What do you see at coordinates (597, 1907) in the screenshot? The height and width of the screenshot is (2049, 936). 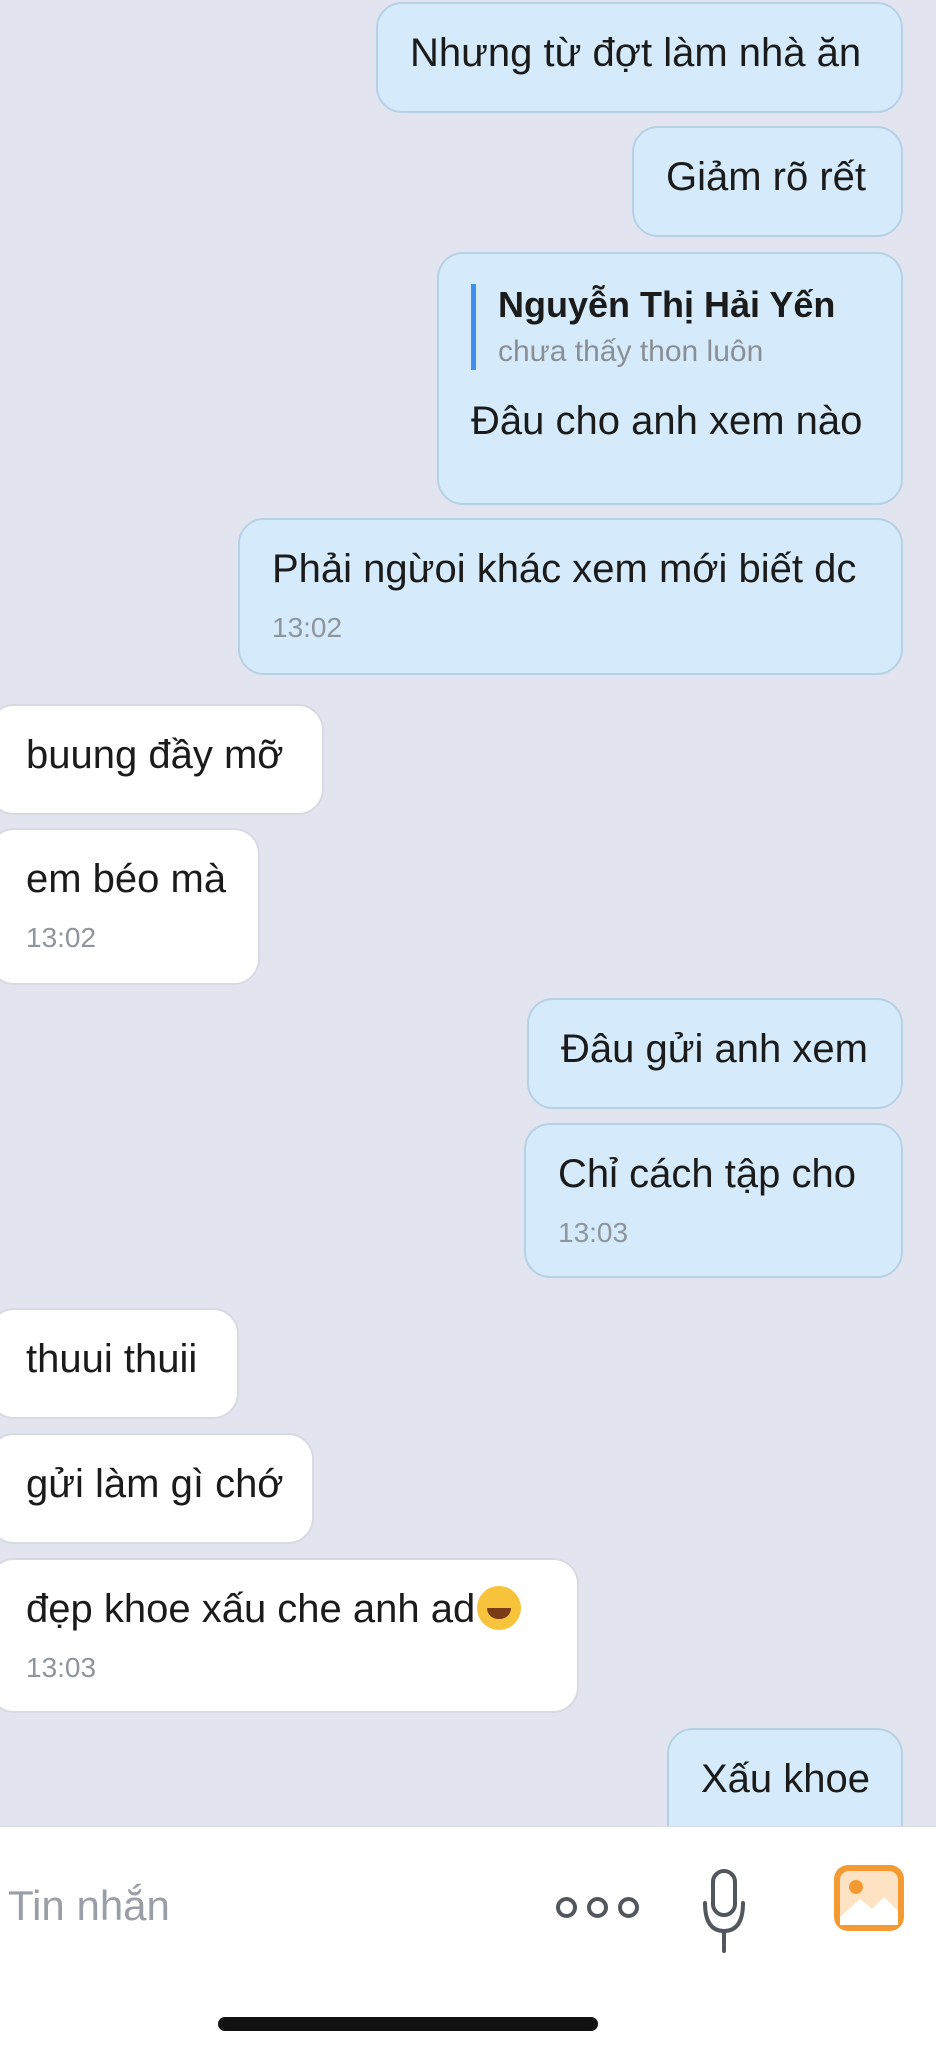 I see `more-icon` at bounding box center [597, 1907].